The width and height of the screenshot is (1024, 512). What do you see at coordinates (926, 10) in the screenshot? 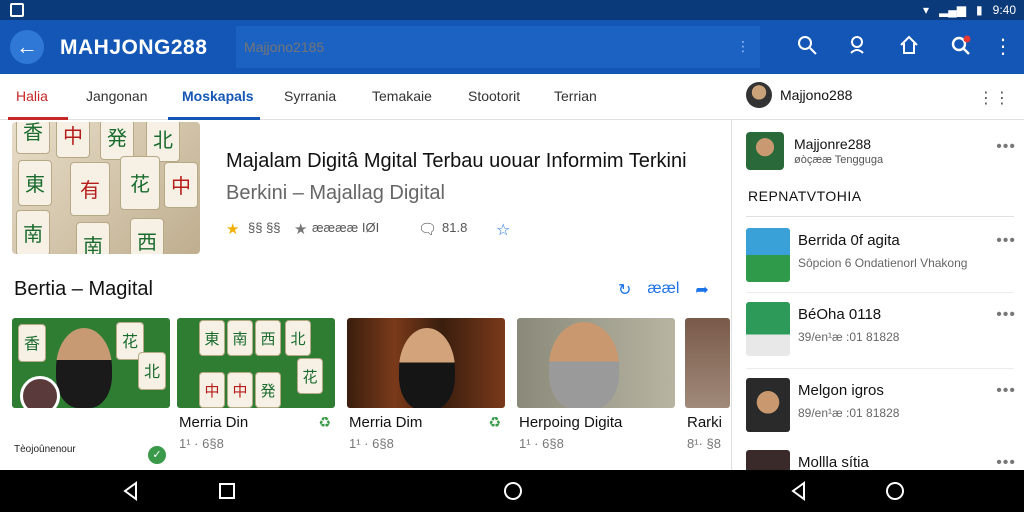
I see `wifi-icon: ▾` at bounding box center [926, 10].